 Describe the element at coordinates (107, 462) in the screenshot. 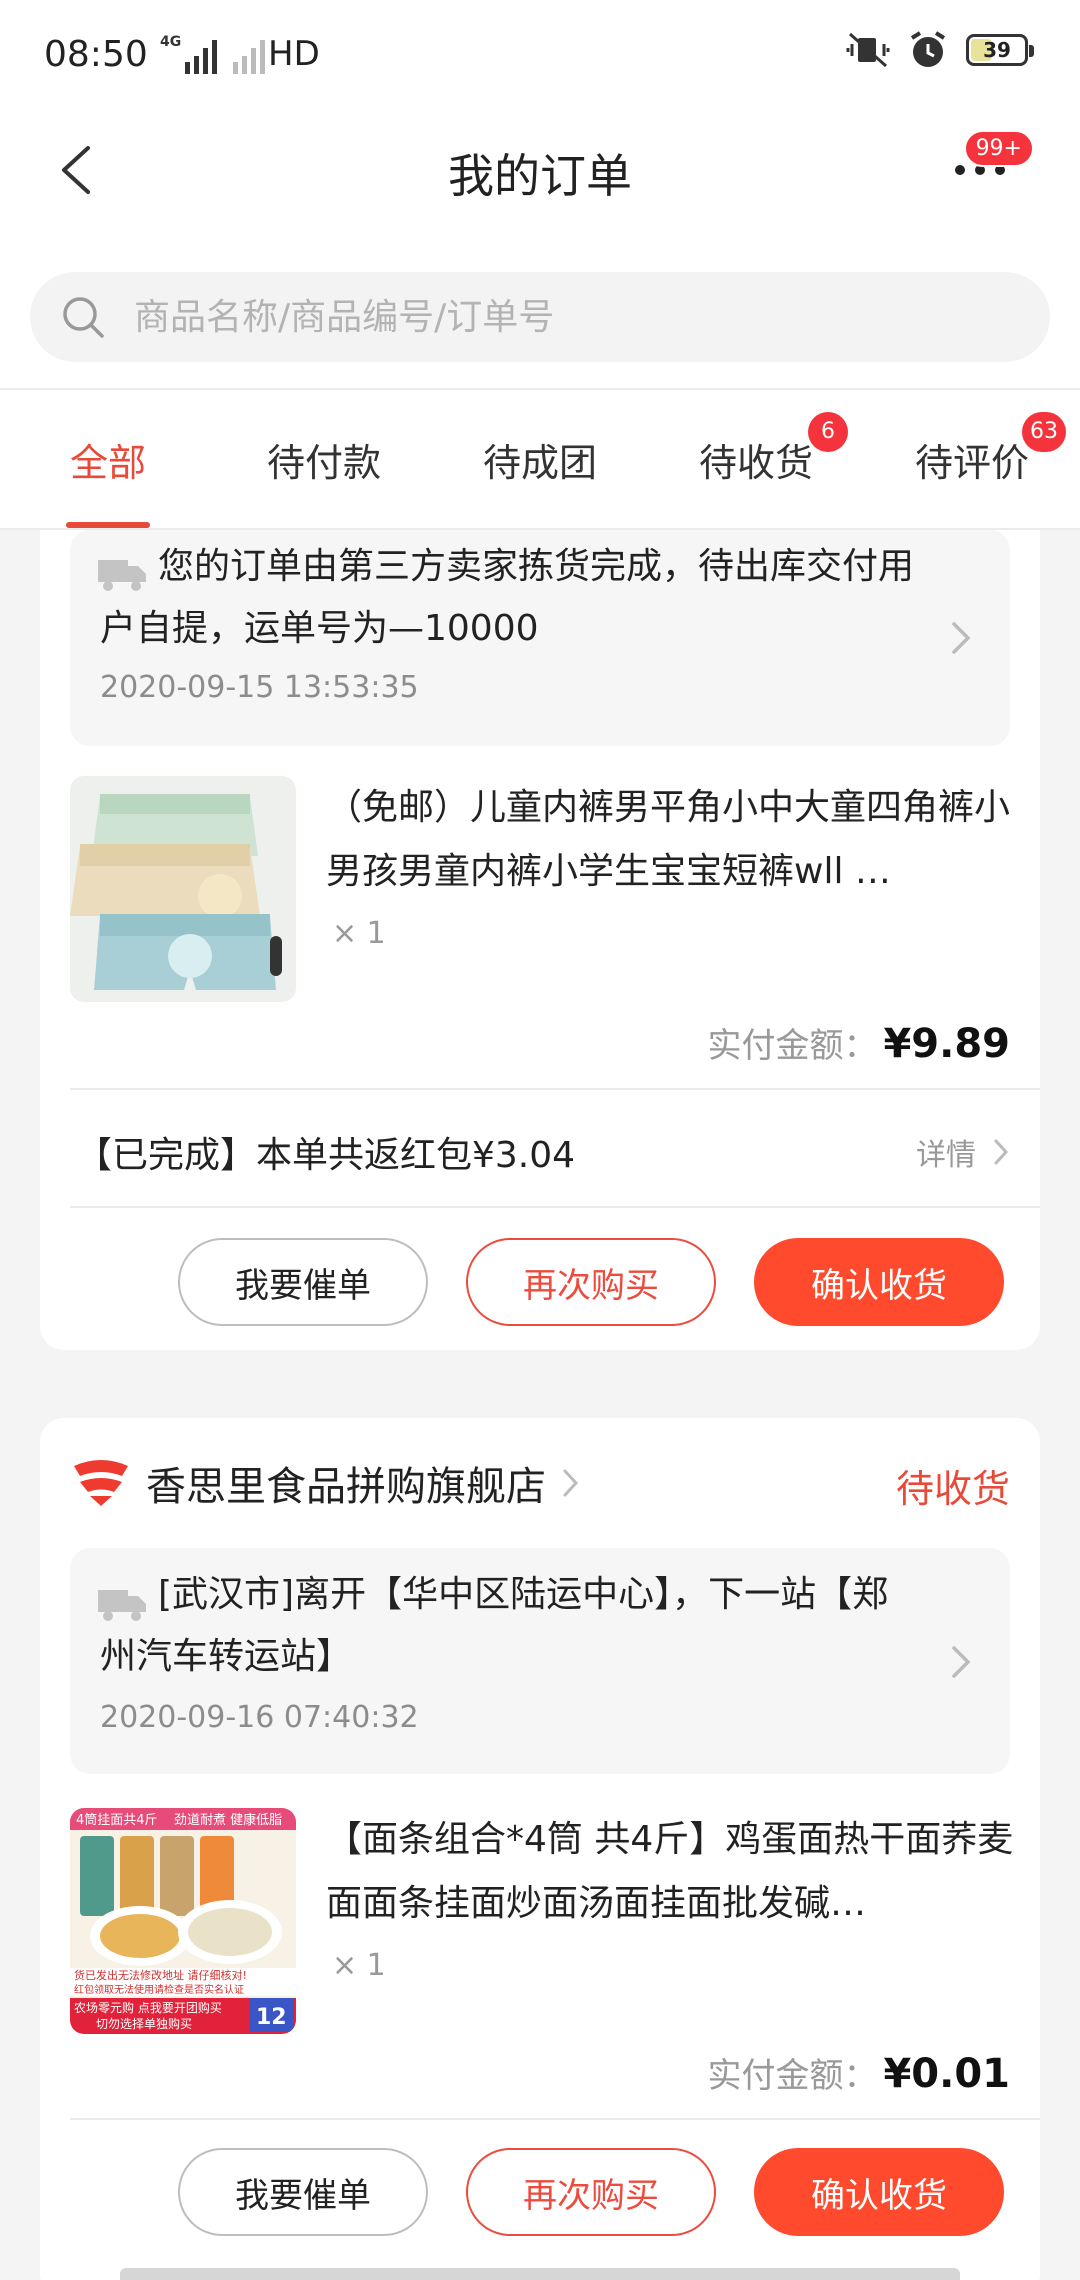

I see `tab-label: 全部` at that location.